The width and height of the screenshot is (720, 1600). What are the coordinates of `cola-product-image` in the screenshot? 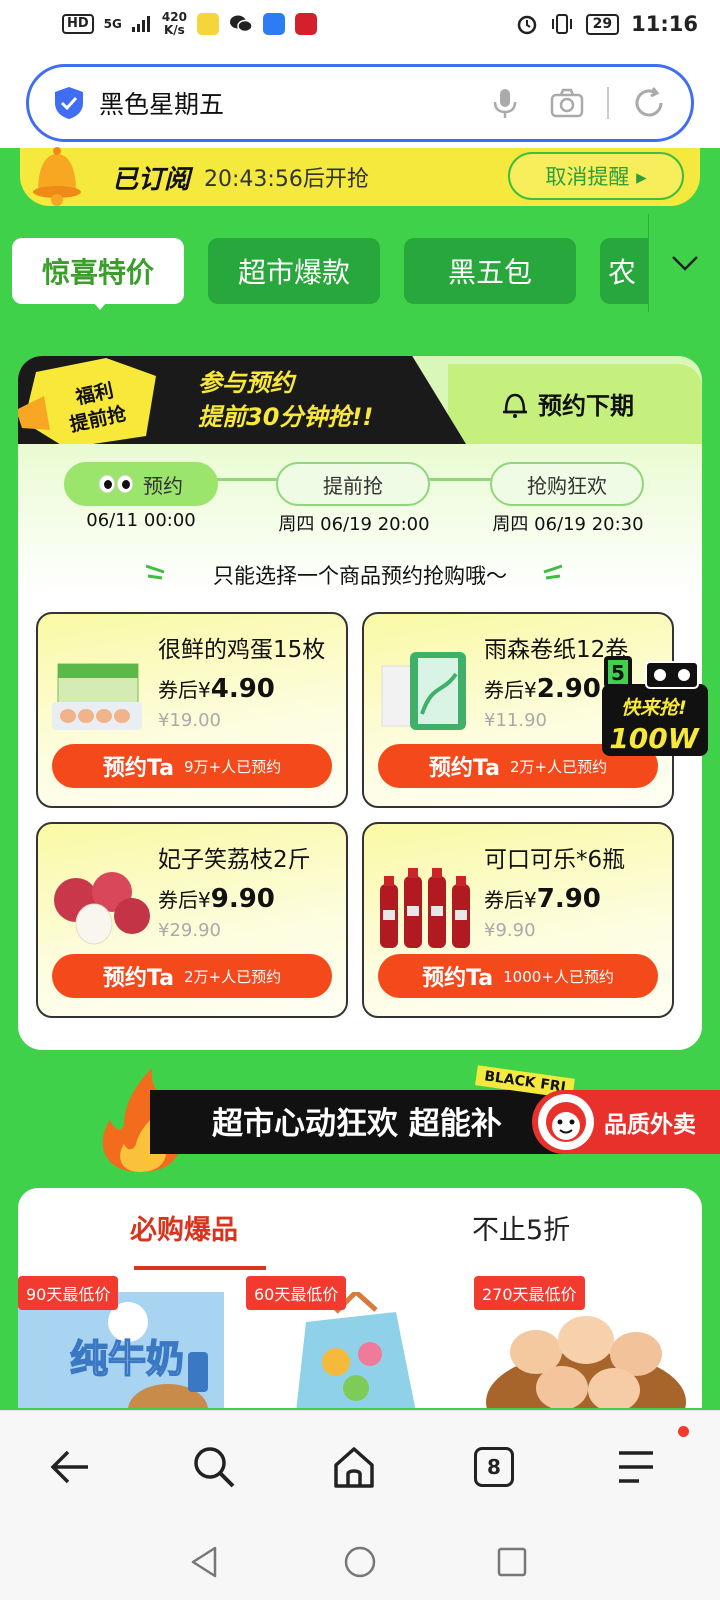 It's located at (425, 908).